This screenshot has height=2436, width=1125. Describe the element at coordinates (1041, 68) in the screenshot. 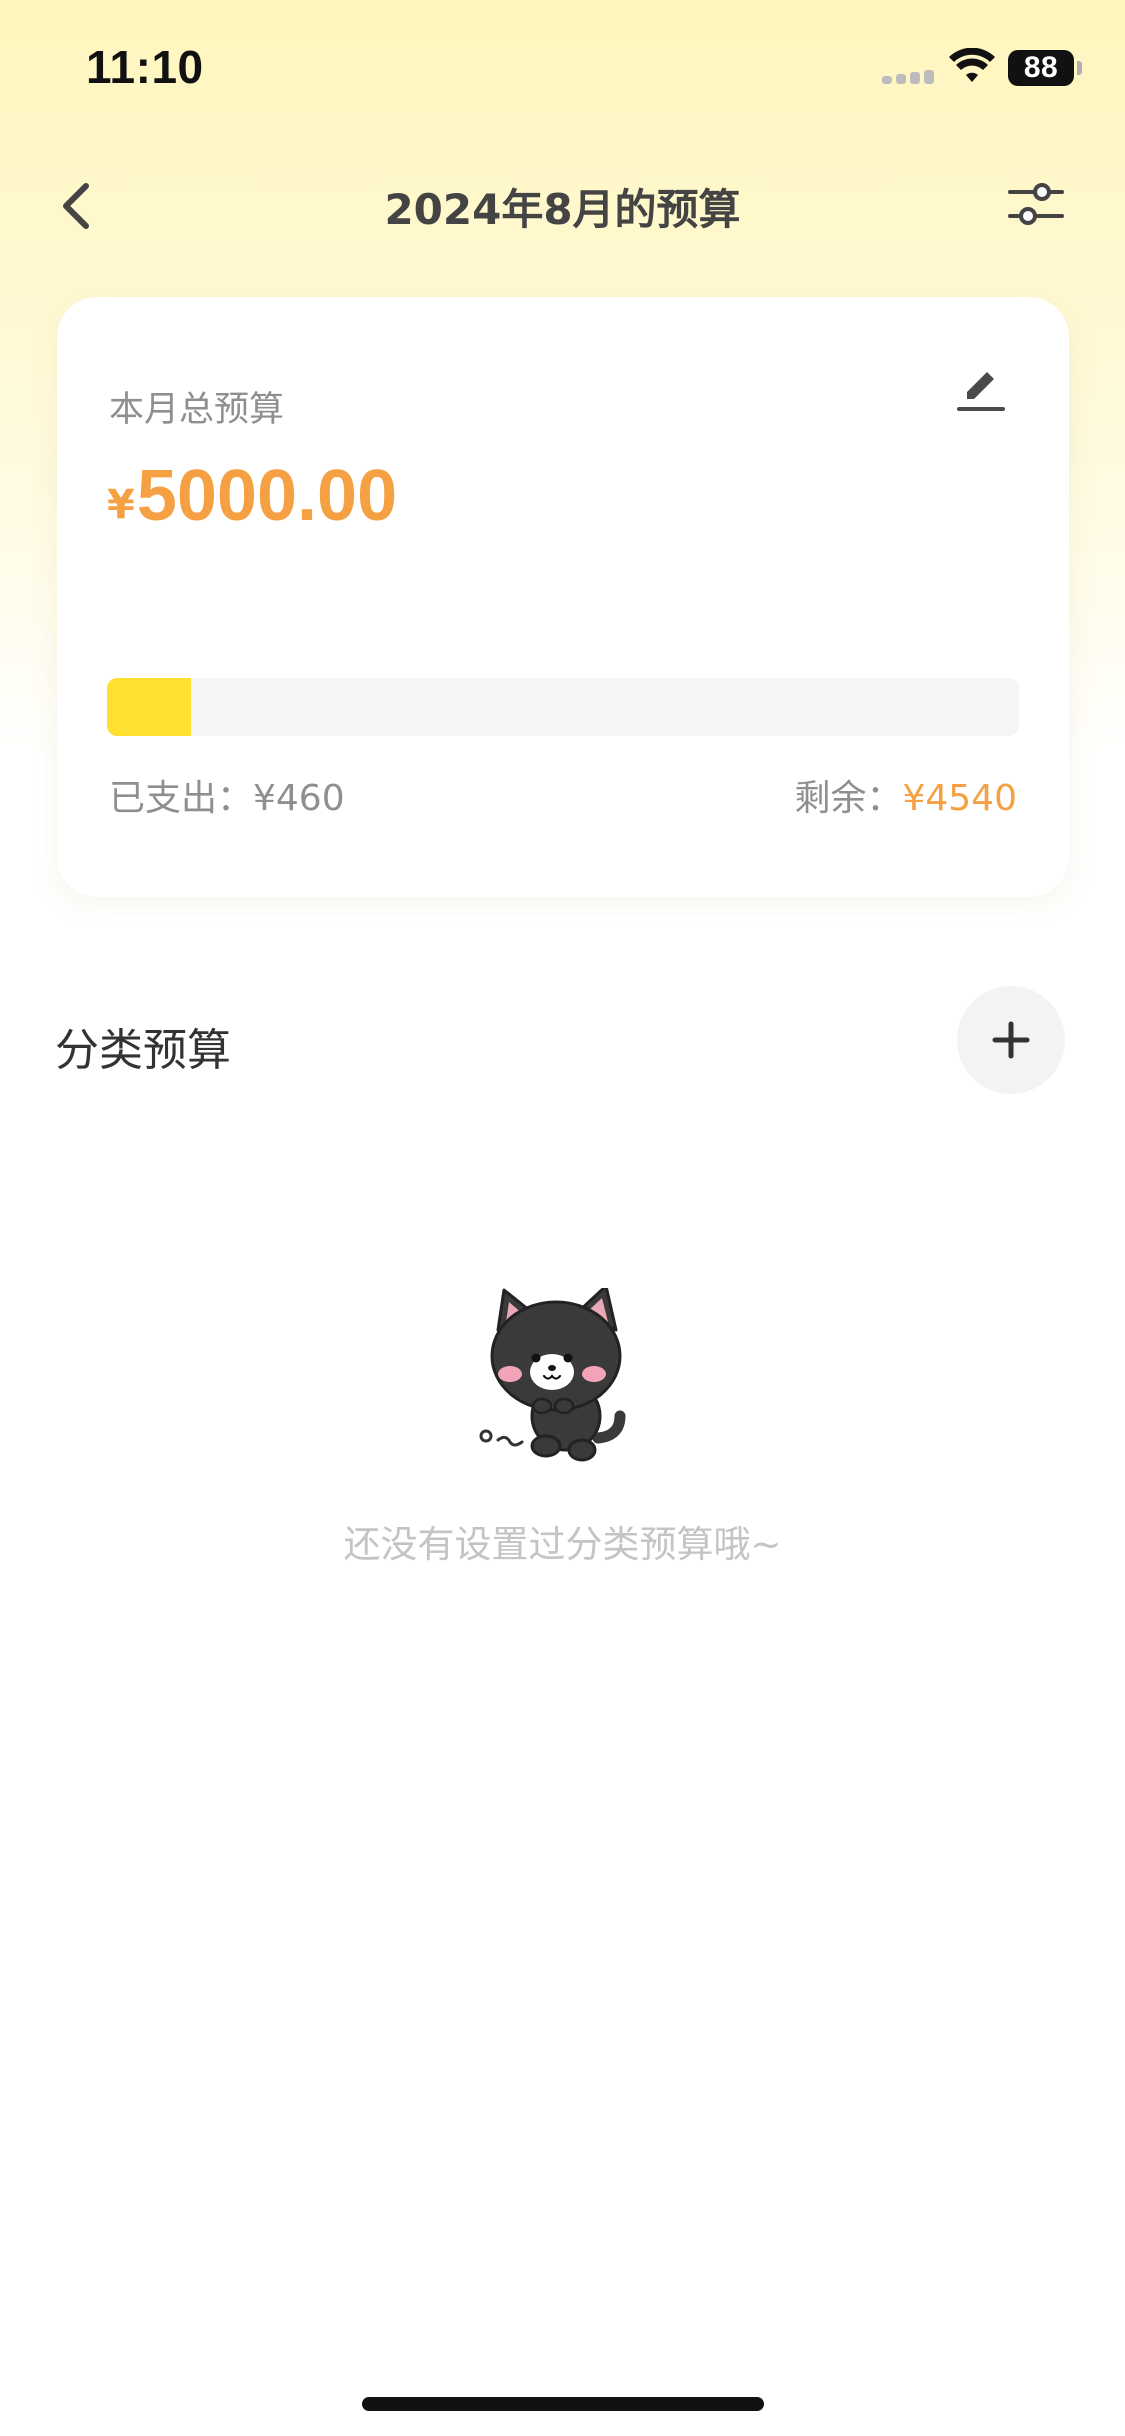

I see `battery-indicator: 88` at that location.